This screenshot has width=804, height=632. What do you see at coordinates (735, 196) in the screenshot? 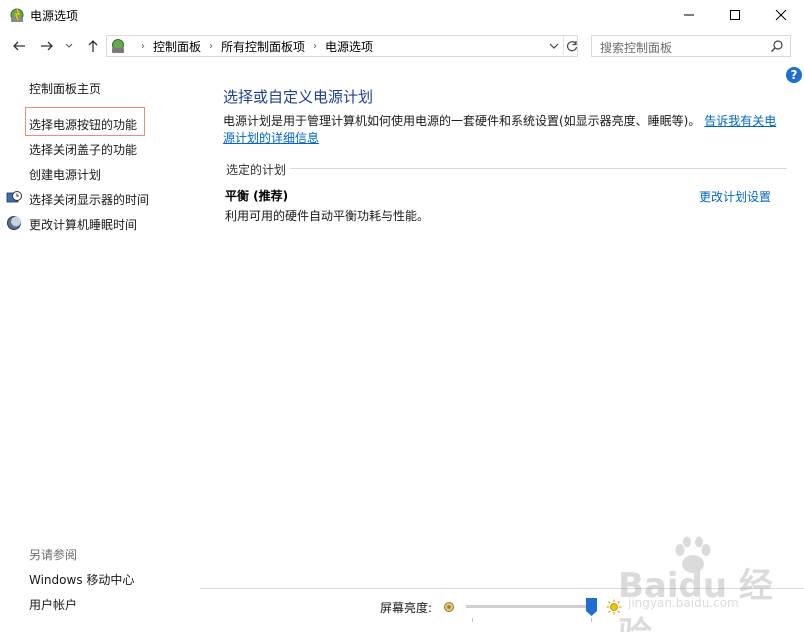
I see `change-plan-settings-link: 更改计划设置` at bounding box center [735, 196].